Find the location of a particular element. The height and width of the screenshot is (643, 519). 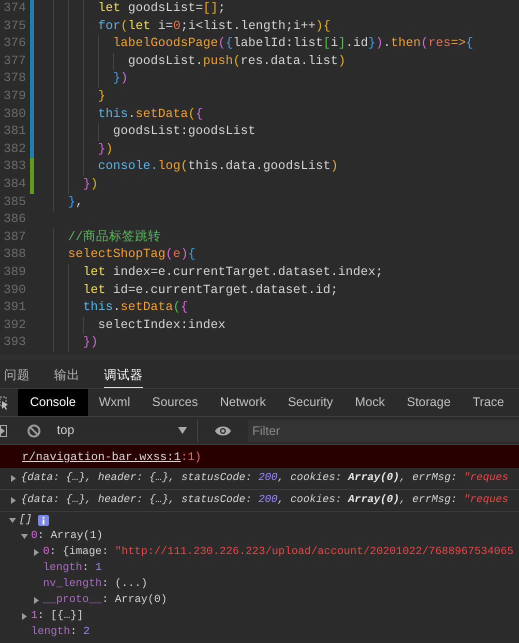

panel-tab: 问题 is located at coordinates (17, 376).